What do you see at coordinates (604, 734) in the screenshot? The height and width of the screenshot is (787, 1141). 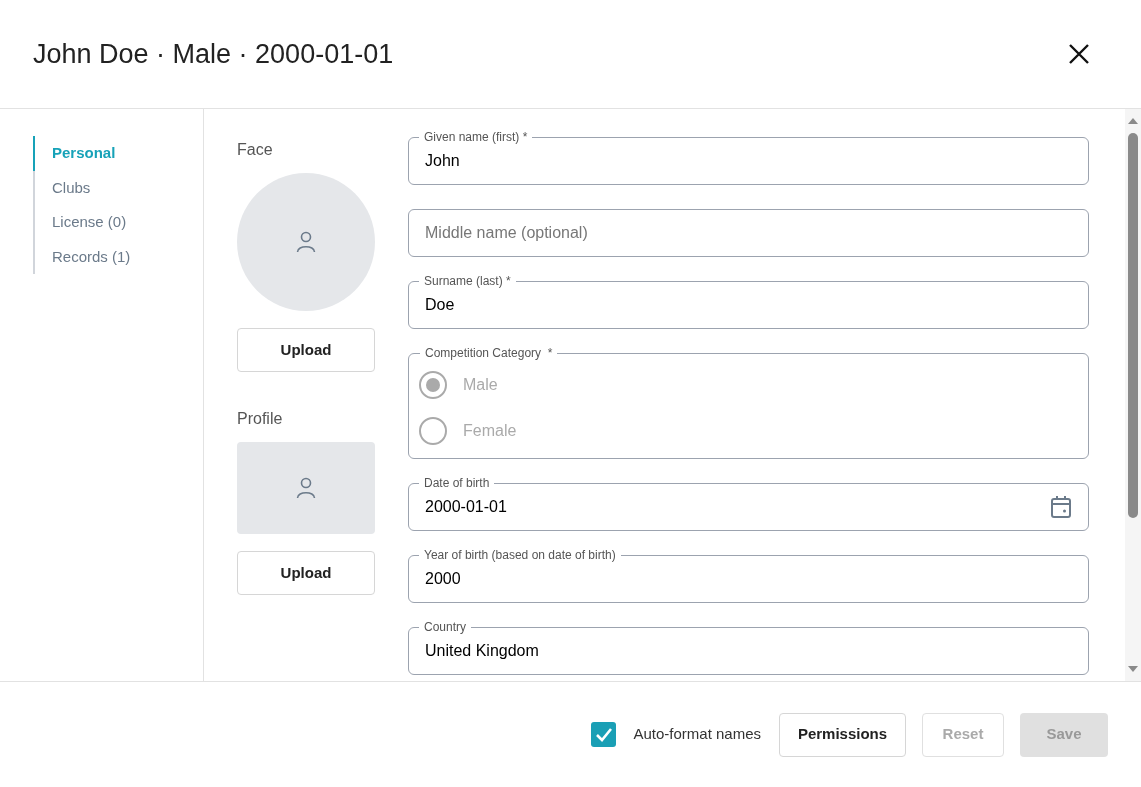 I see `checkbox` at bounding box center [604, 734].